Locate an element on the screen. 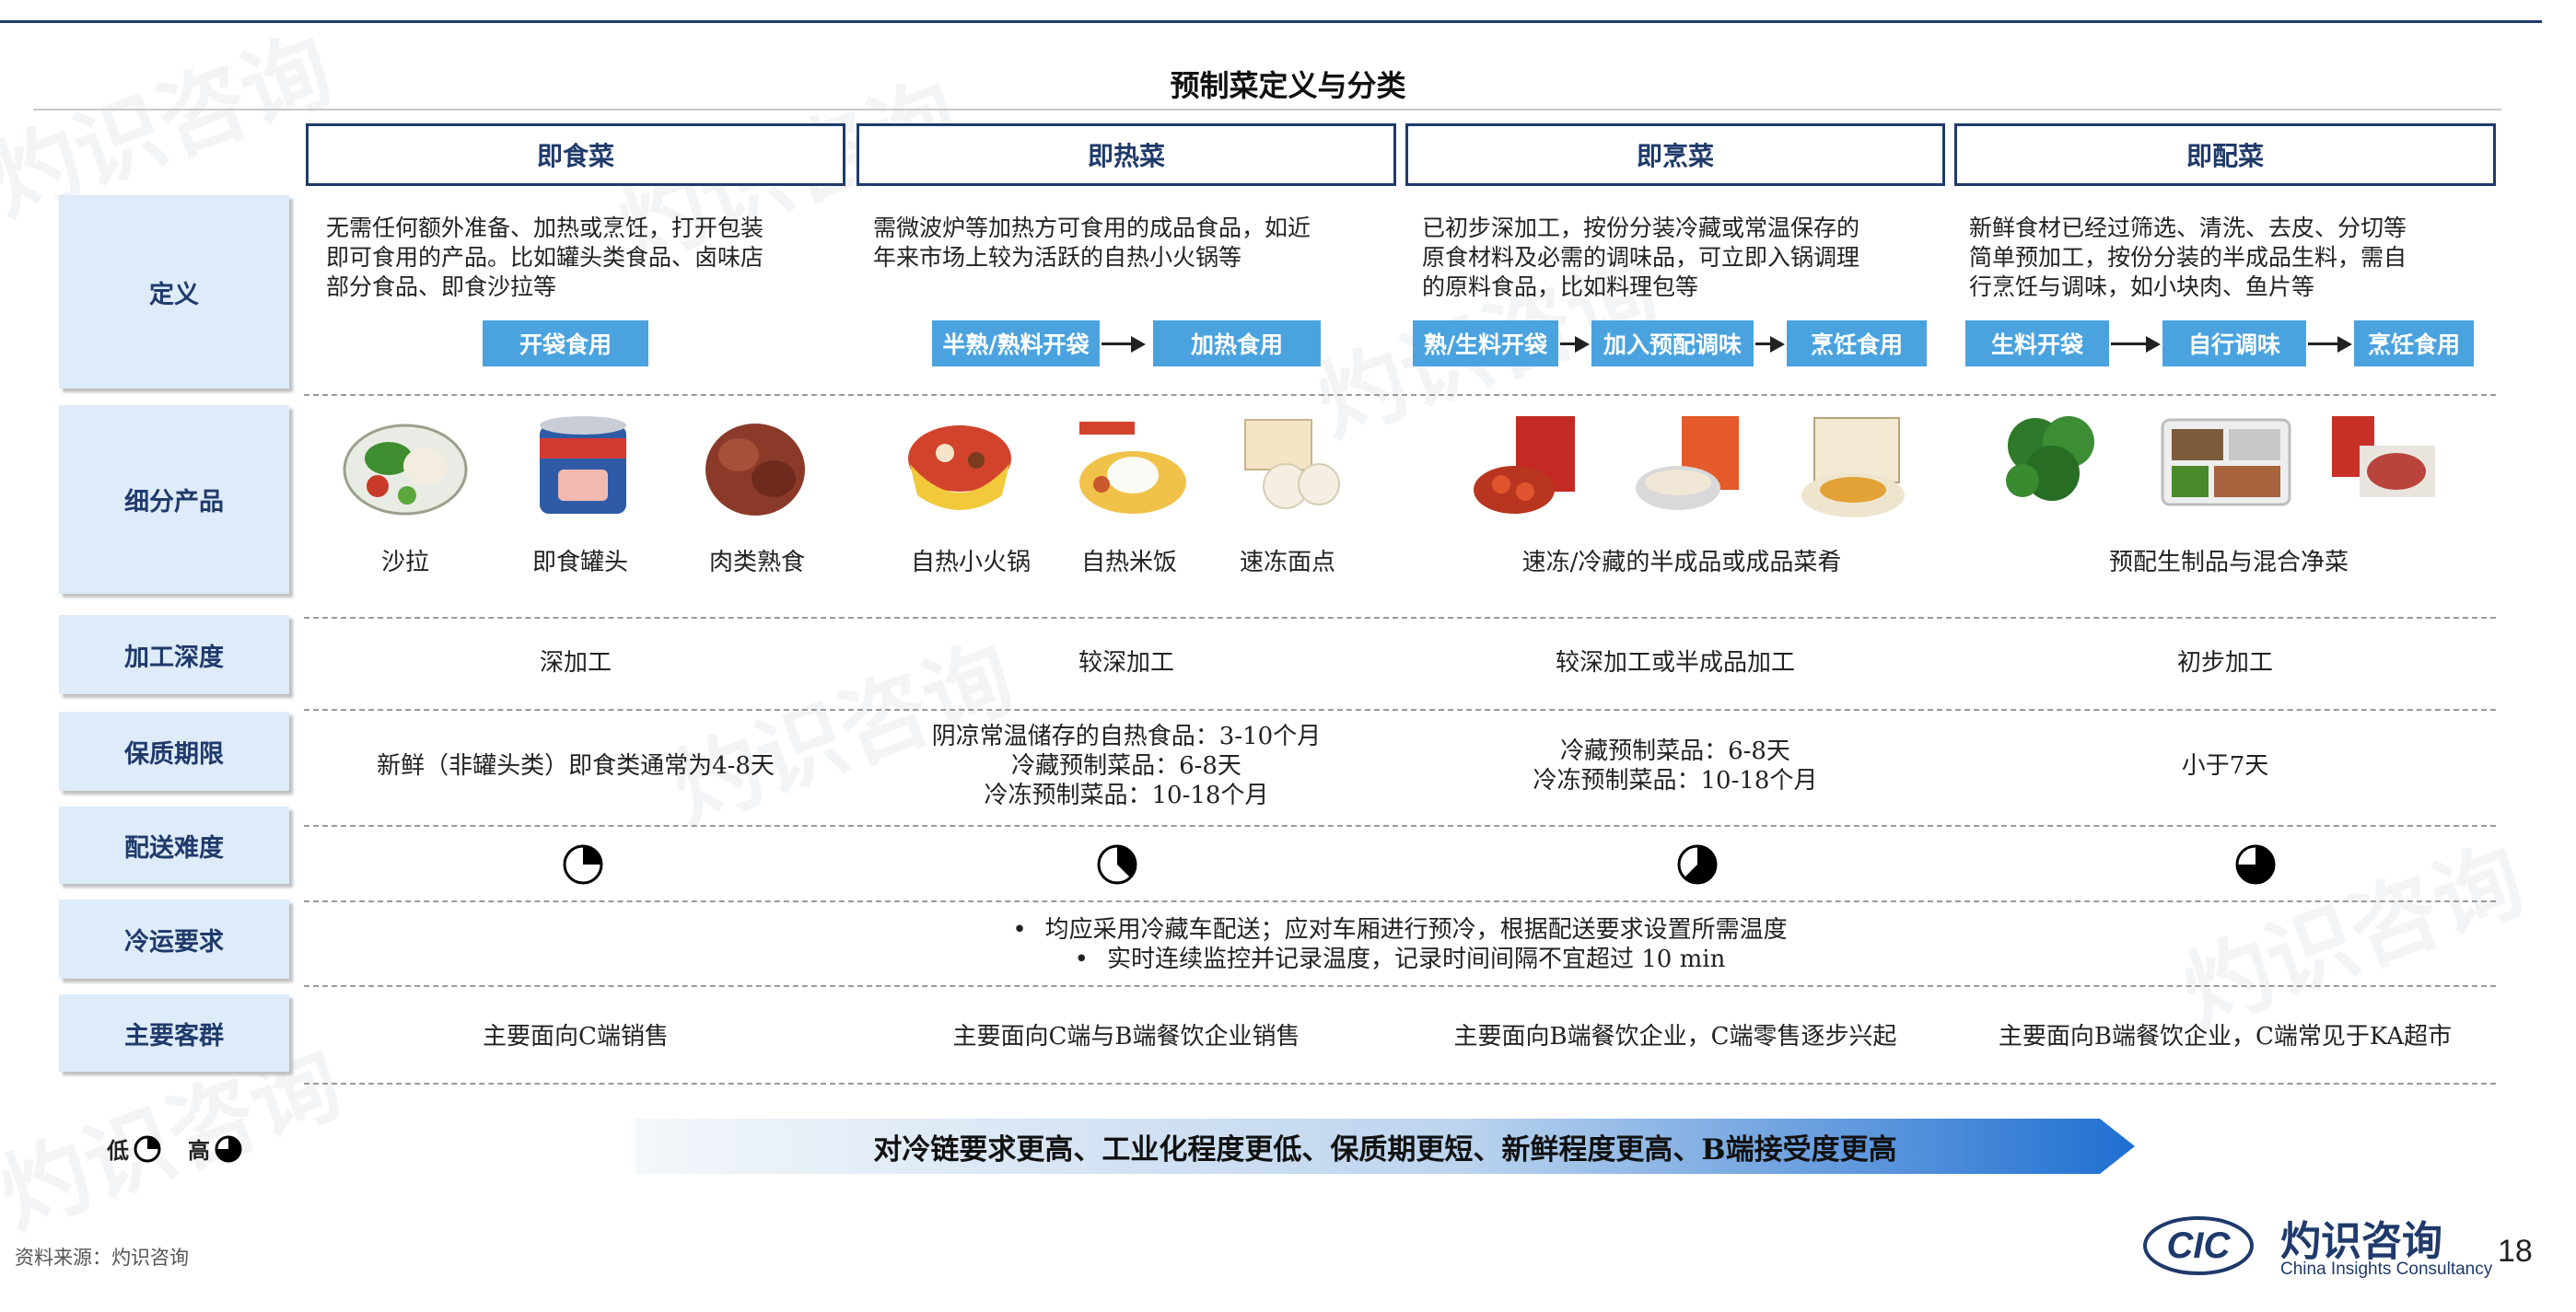 The image size is (2576, 1312). row-label-definition: 定义 is located at coordinates (174, 292).